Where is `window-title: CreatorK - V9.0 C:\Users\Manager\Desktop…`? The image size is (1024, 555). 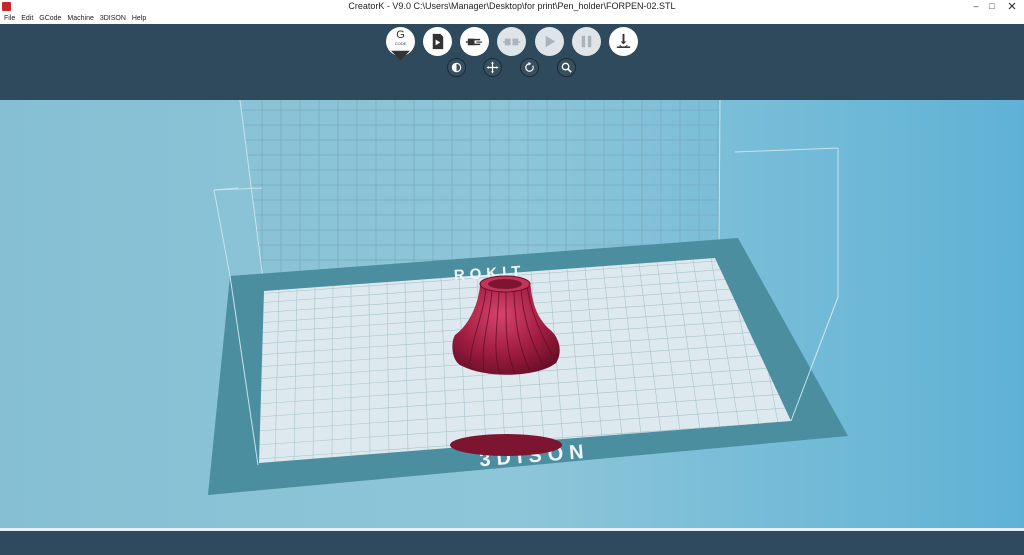
window-title: CreatorK - V9.0 C:\Users\Manager\Desktop… is located at coordinates (512, 6).